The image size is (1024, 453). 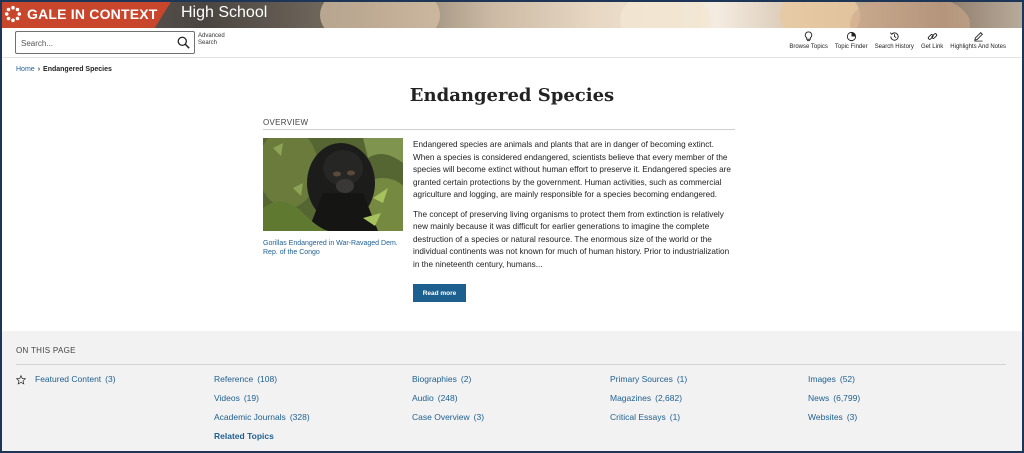 I want to click on product-name: High School, so click(x=224, y=12).